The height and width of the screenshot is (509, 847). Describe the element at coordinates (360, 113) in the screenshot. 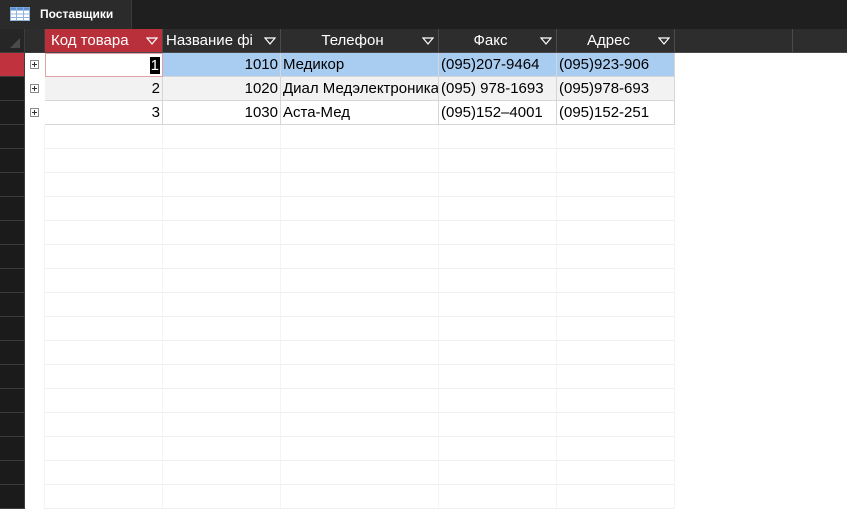

I see `cell-phone: Аста-Мед` at that location.